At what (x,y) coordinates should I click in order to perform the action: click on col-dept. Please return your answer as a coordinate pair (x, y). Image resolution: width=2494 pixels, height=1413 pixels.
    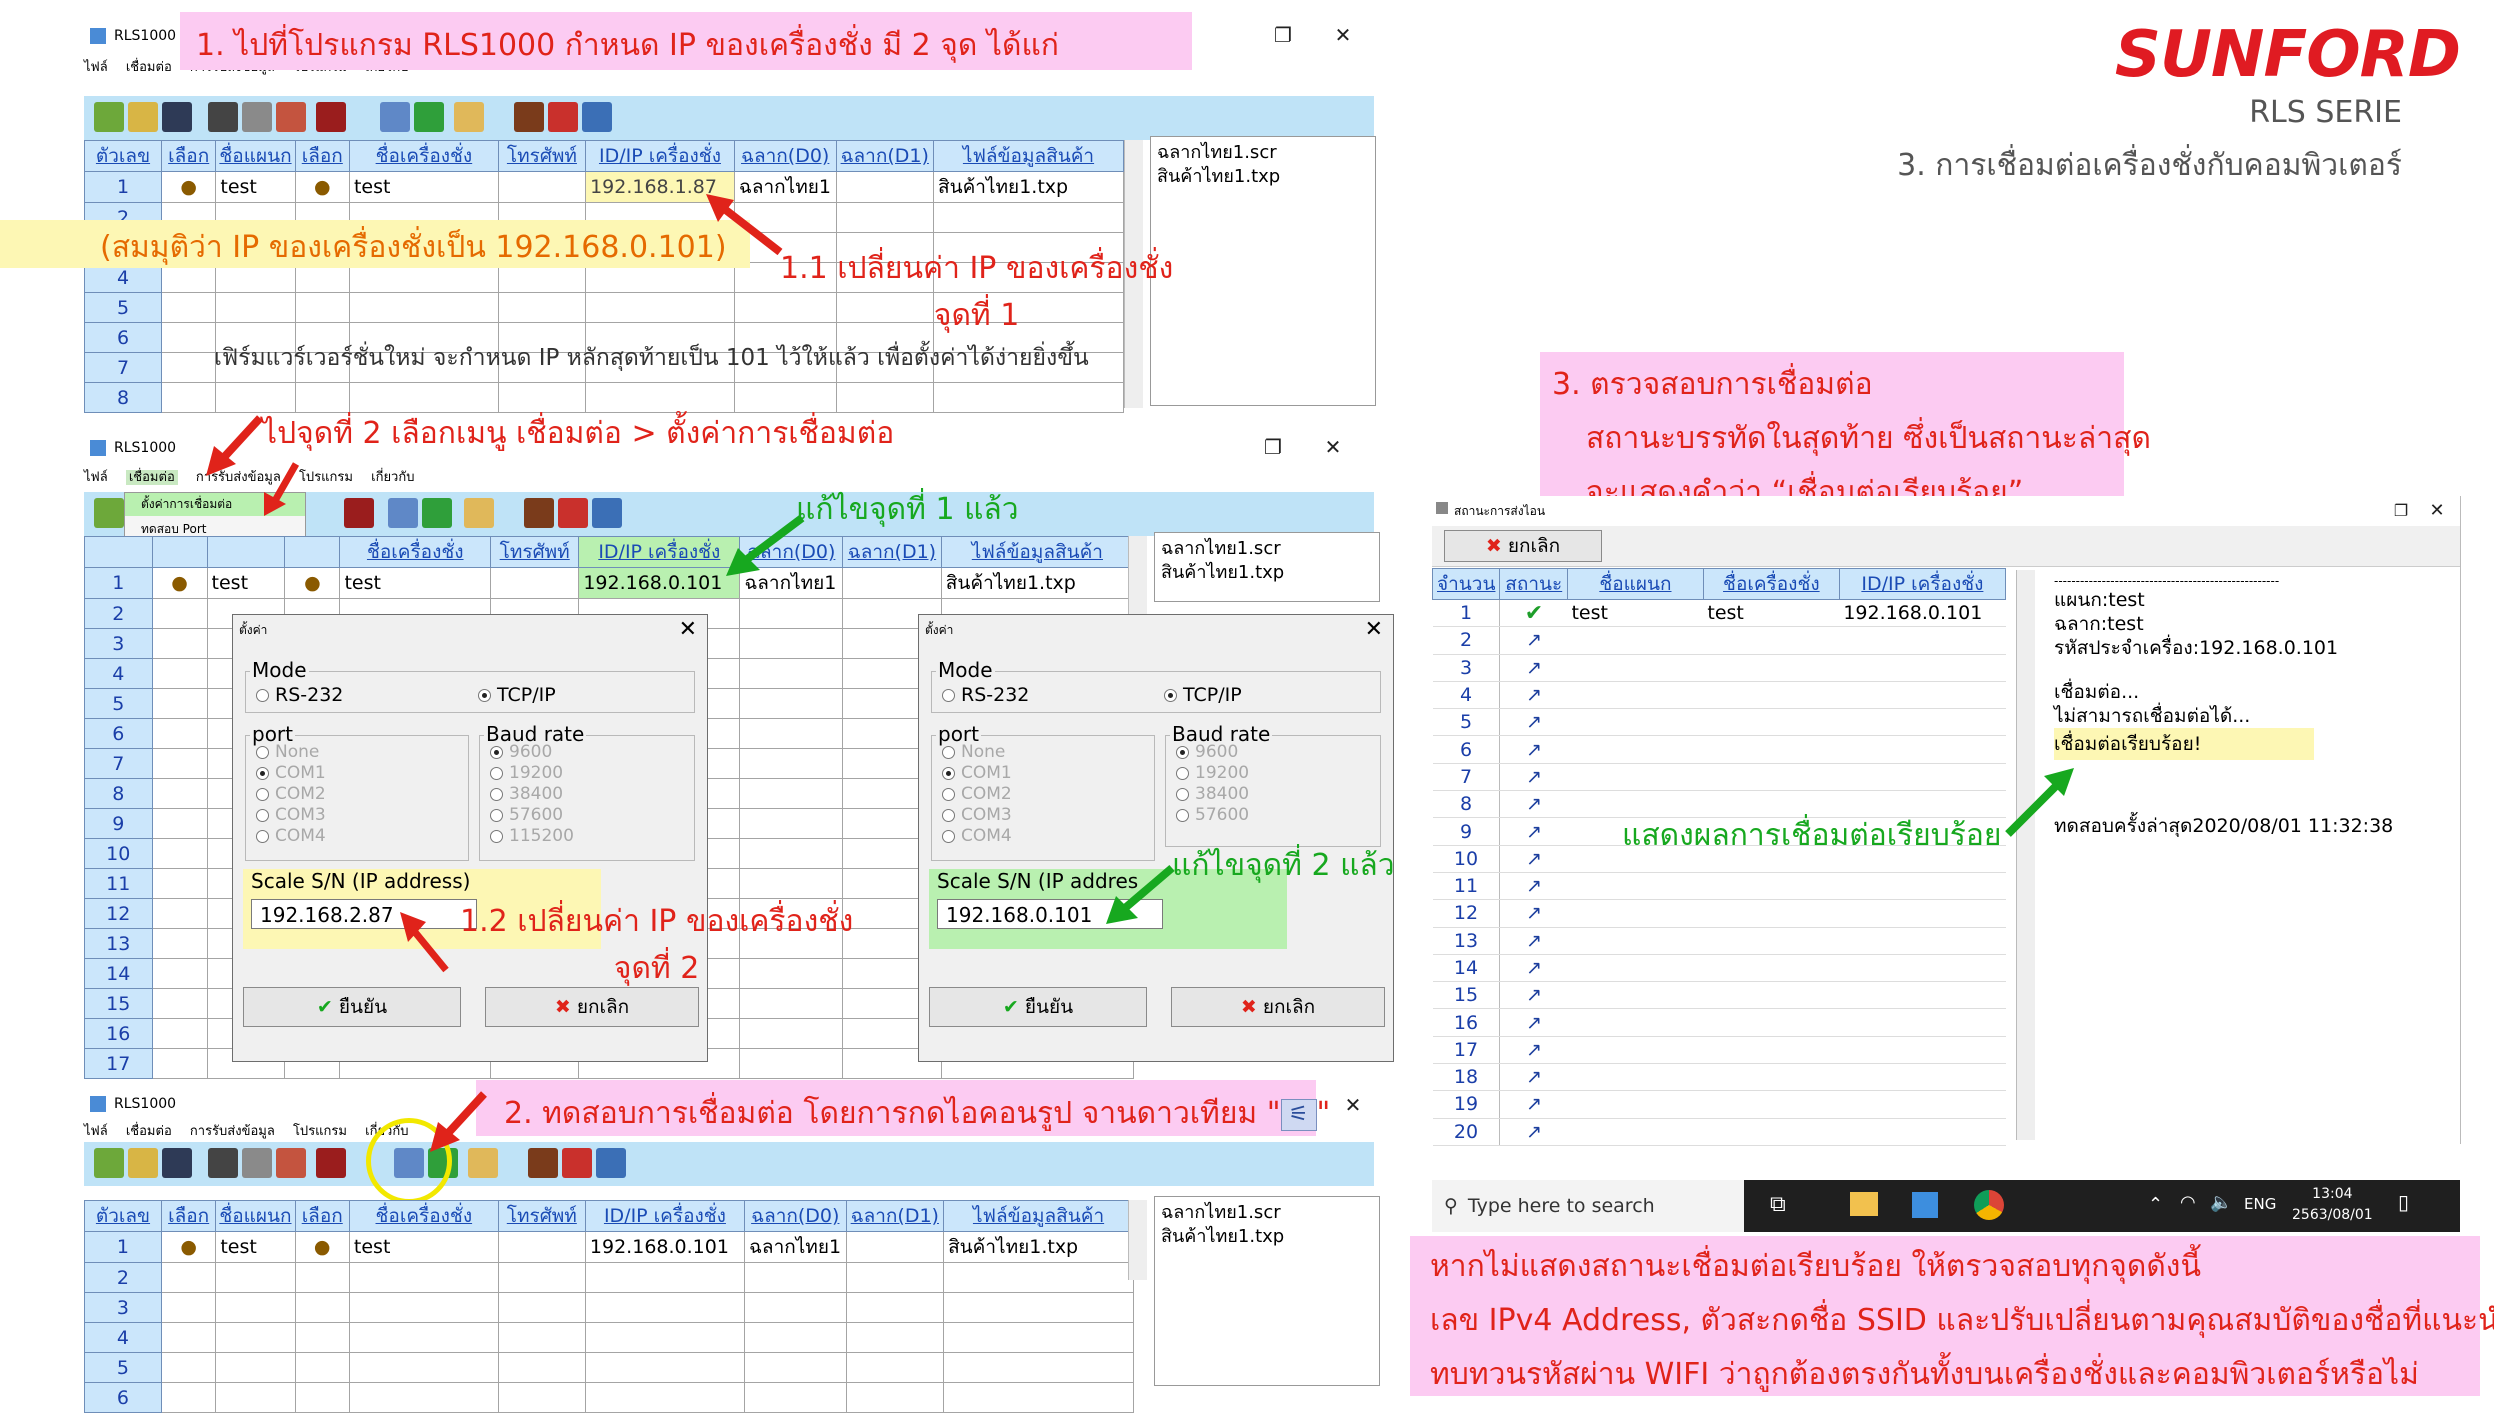
    Looking at the image, I should click on (246, 552).